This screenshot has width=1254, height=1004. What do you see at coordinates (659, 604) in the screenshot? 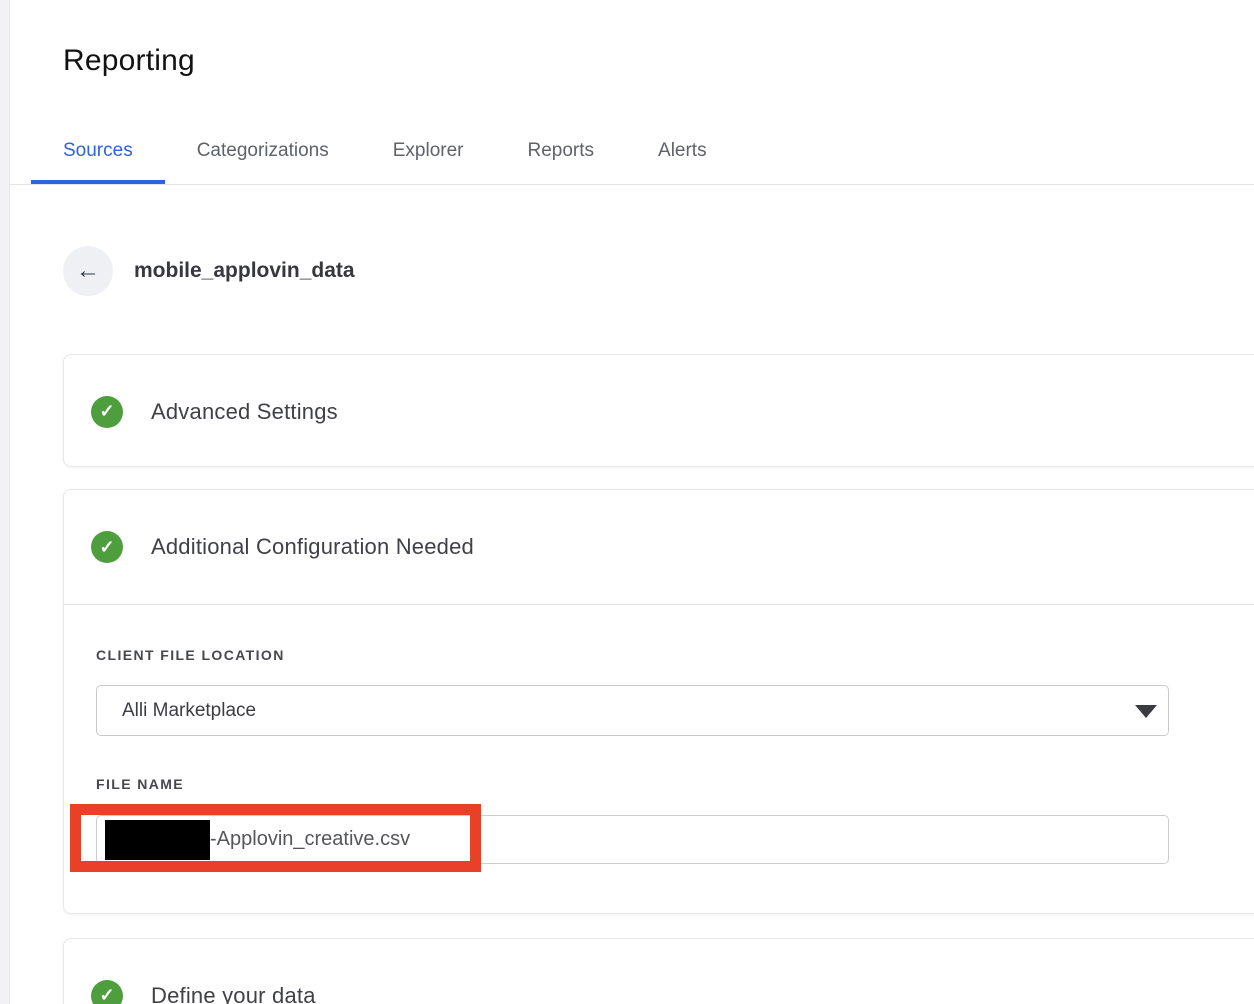
I see `card-divider` at bounding box center [659, 604].